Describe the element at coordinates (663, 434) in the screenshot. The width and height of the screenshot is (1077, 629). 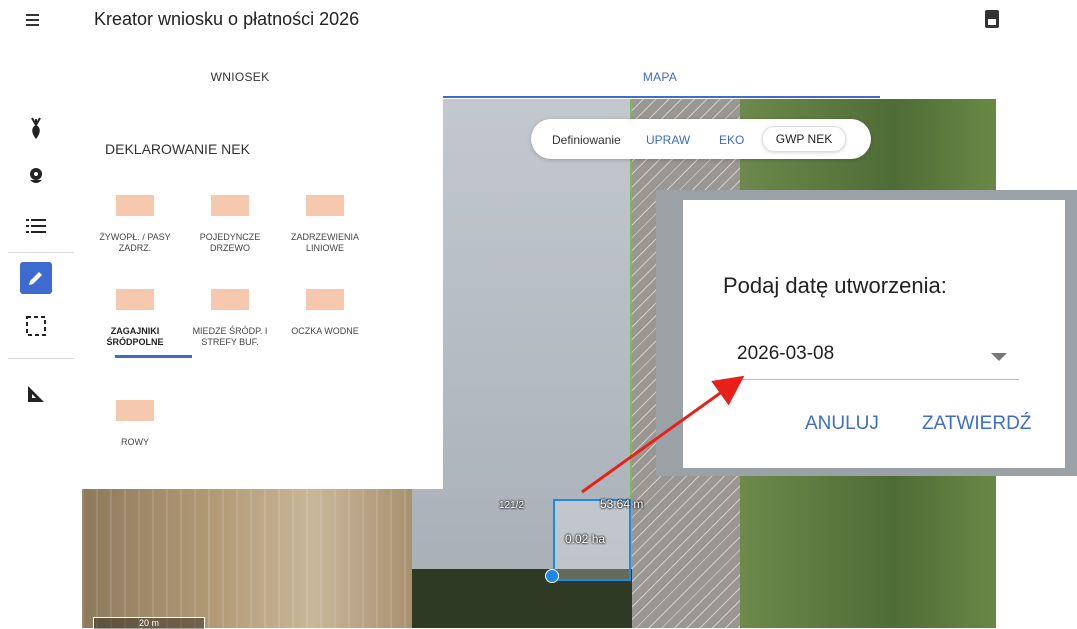
I see `annotation-arrow` at that location.